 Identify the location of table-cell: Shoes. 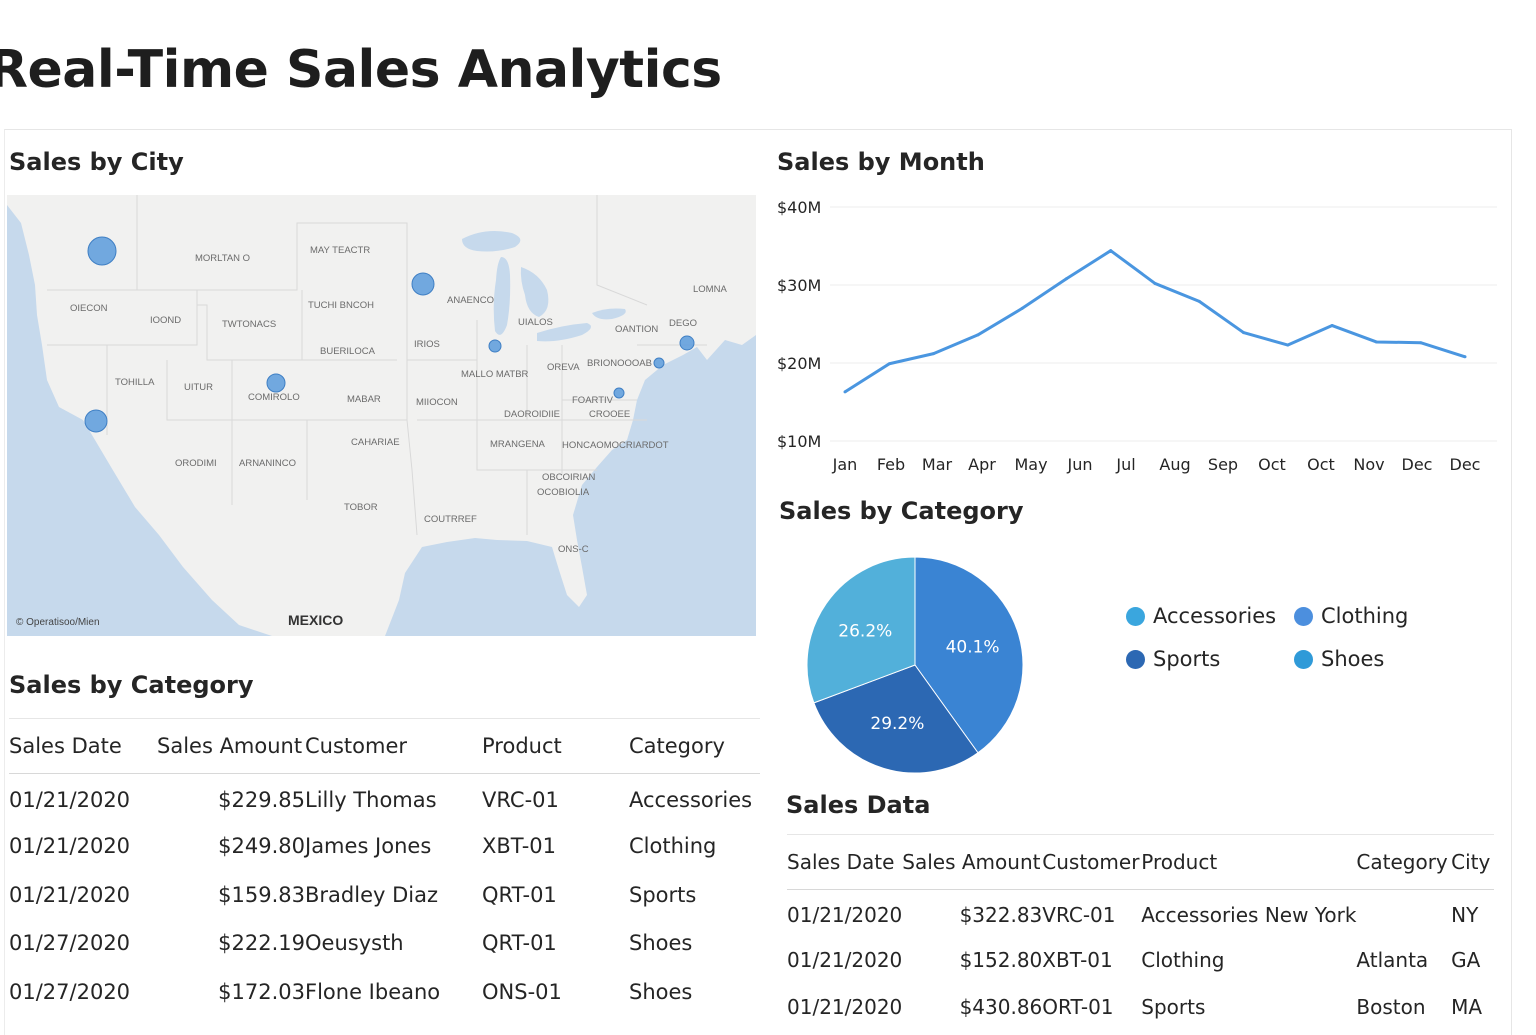
(661, 991).